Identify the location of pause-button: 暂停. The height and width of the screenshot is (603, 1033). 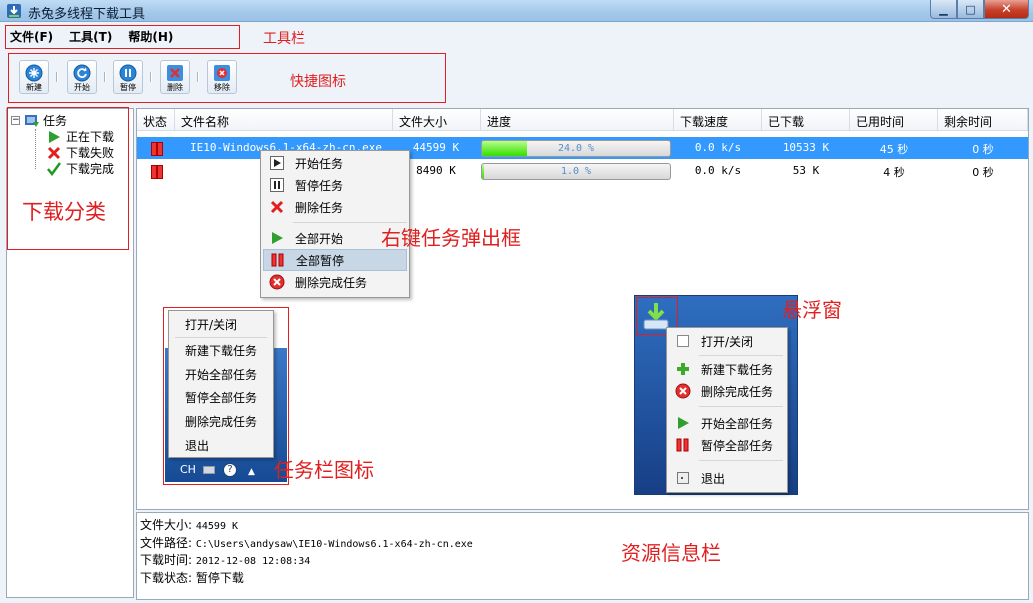
(128, 77).